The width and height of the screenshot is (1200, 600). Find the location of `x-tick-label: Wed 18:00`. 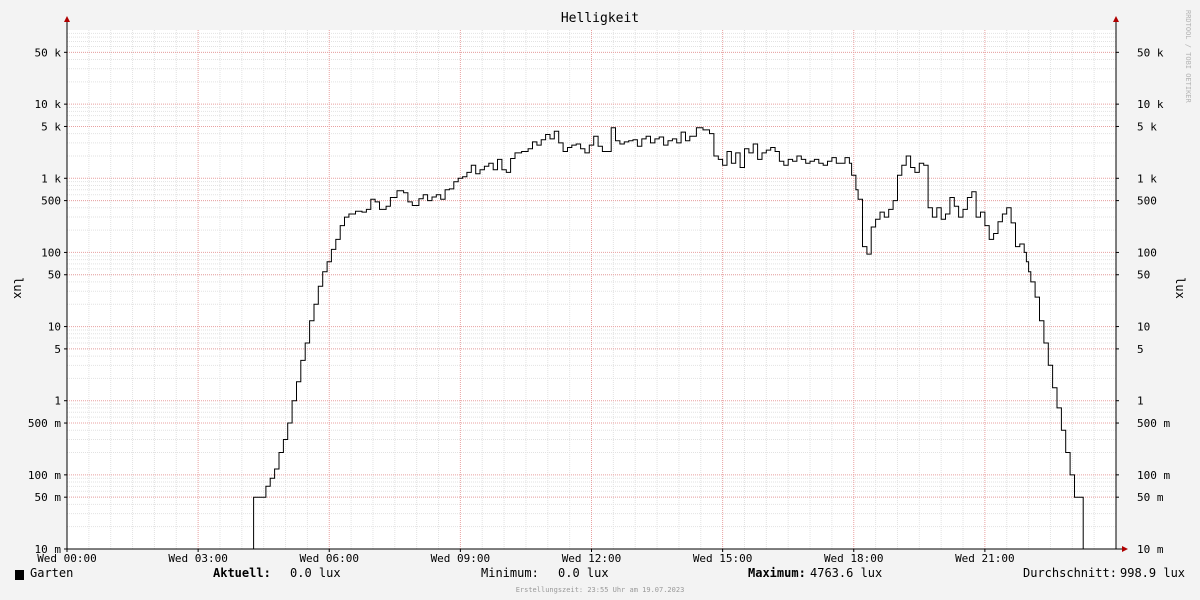

x-tick-label: Wed 18:00 is located at coordinates (854, 558).